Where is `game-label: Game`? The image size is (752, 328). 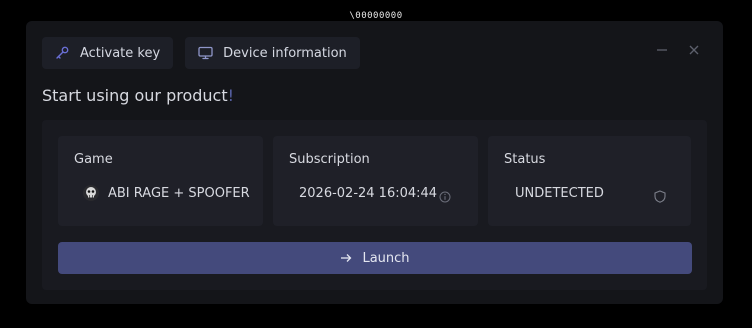 game-label: Game is located at coordinates (93, 159).